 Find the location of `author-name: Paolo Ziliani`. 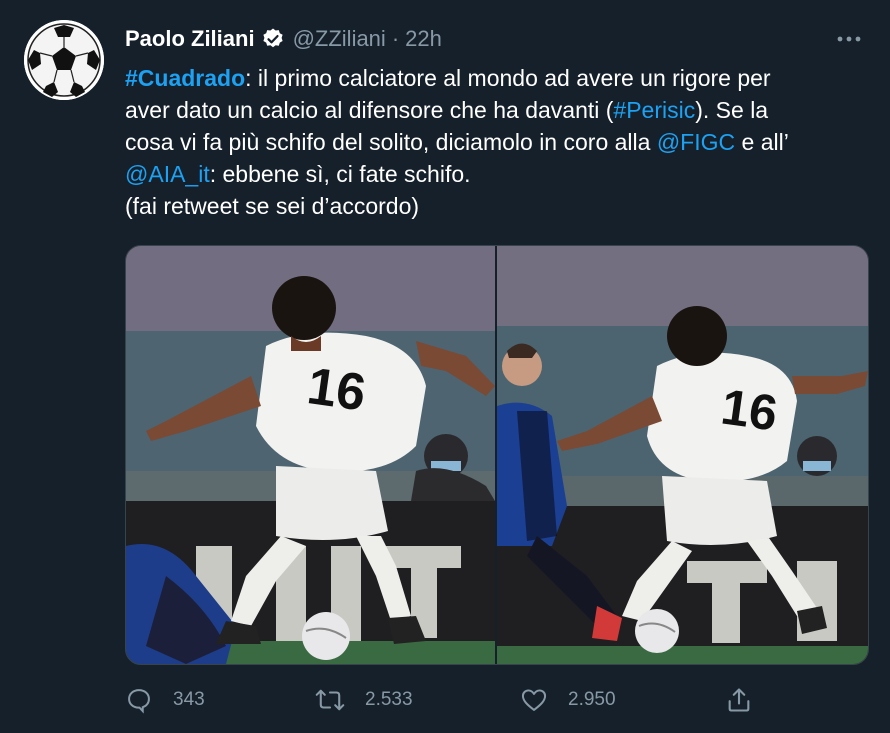

author-name: Paolo Ziliani is located at coordinates (190, 39).